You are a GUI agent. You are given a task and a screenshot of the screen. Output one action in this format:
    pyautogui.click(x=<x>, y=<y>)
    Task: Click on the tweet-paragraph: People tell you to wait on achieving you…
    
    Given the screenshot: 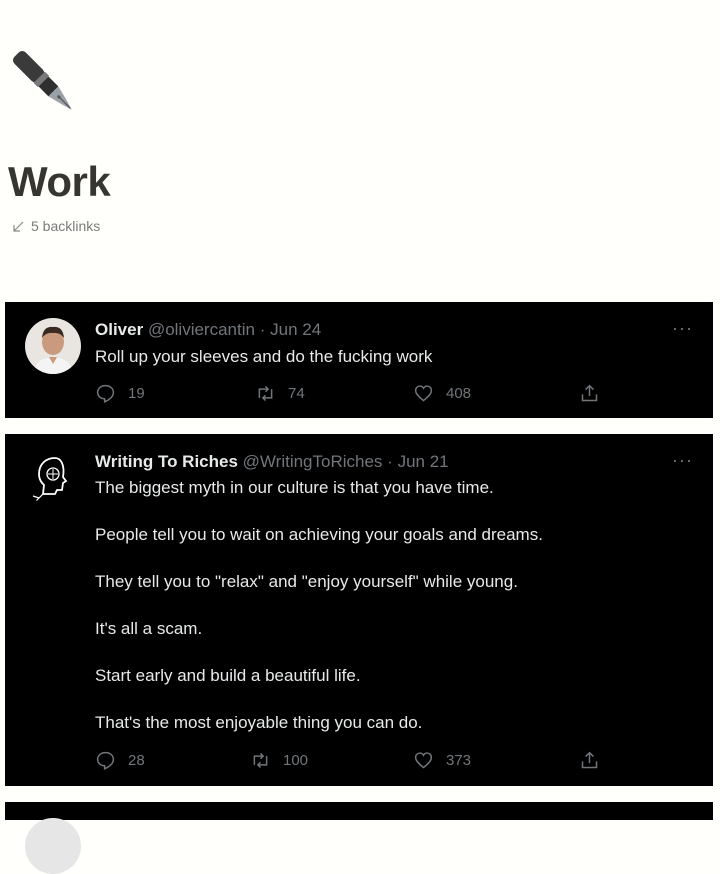 What is the action you would take?
    pyautogui.click(x=319, y=534)
    